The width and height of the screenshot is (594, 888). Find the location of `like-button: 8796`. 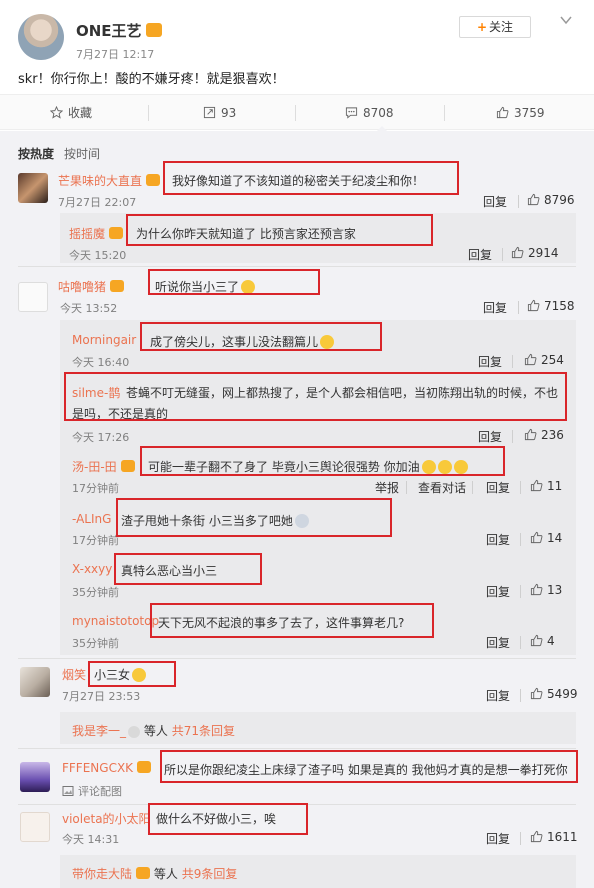

like-button: 8796 is located at coordinates (551, 200).